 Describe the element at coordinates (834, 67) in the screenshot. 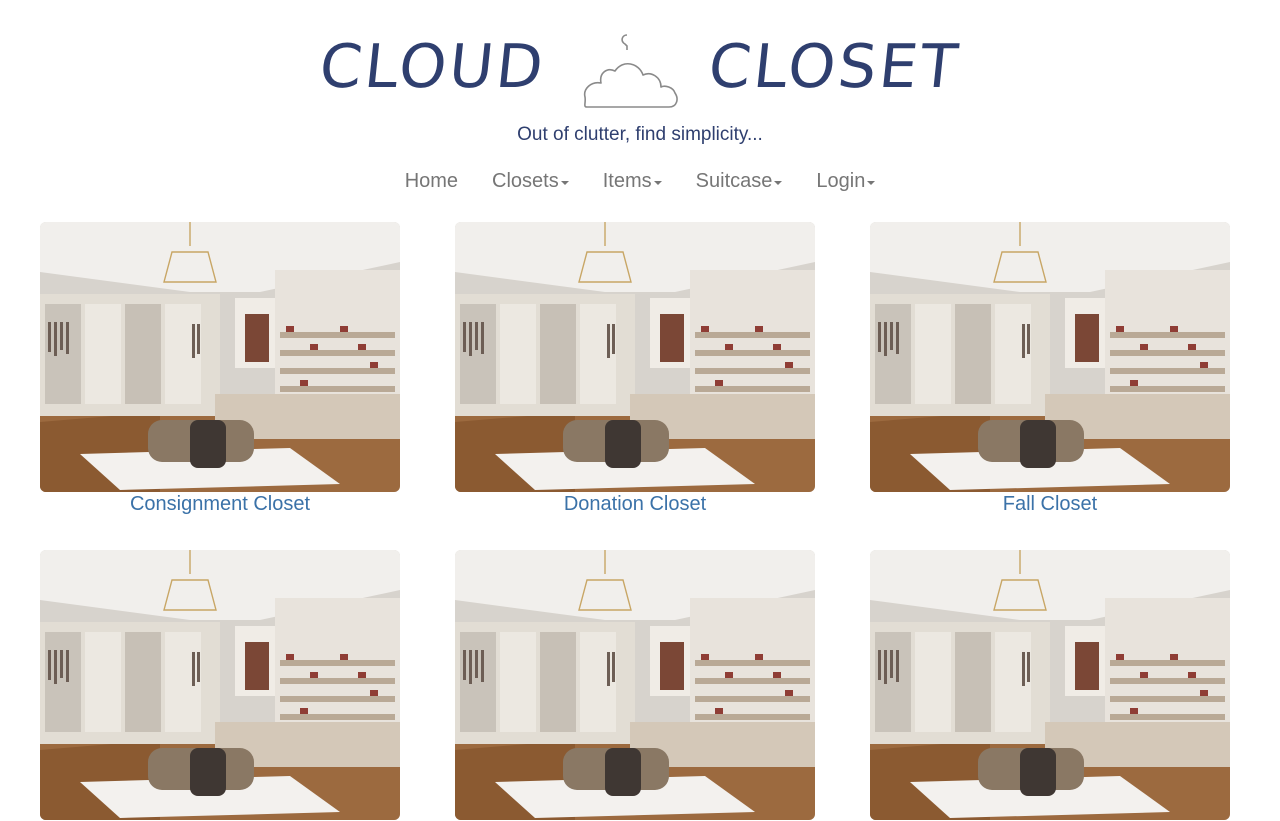

I see `brand-word-closet: CLOSET` at that location.